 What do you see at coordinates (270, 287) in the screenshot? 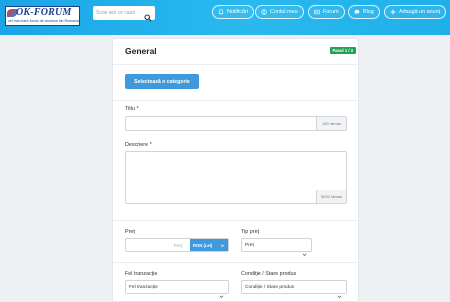
I see `condition-value: Condiție / Stare produs` at bounding box center [270, 287].